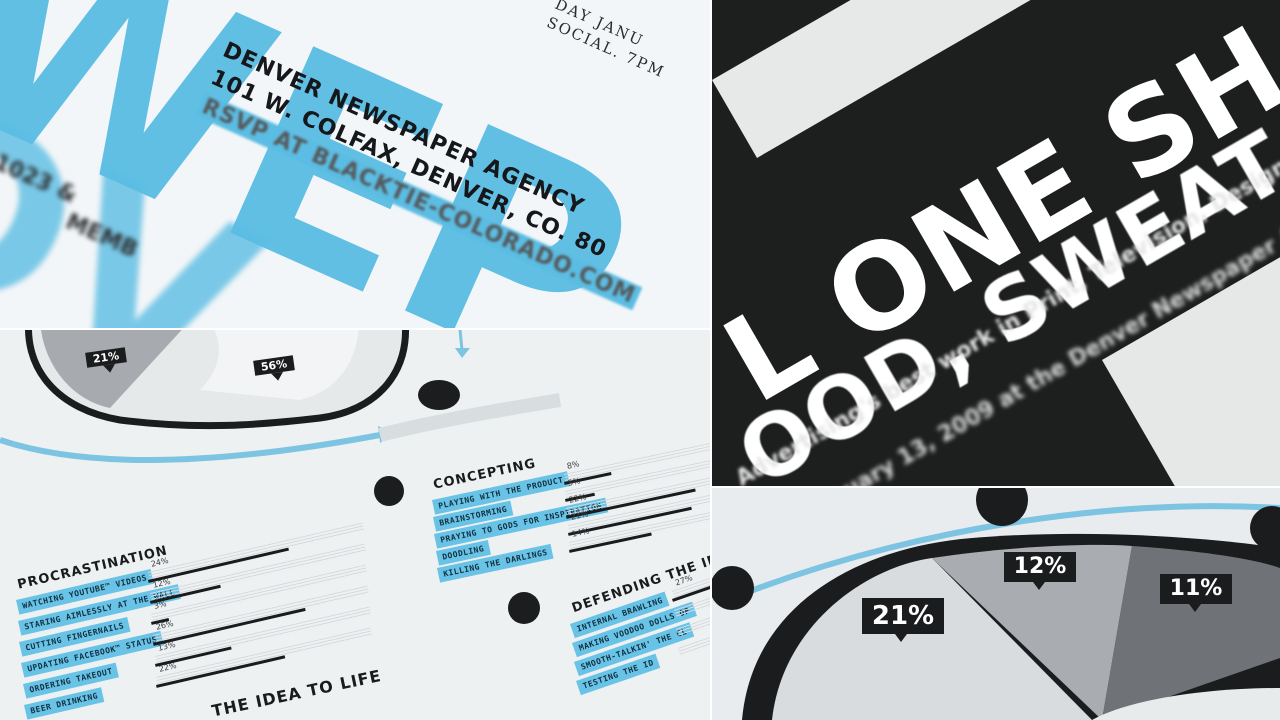  Describe the element at coordinates (1196, 593) in the screenshot. I see `pie-label: 11%` at that location.